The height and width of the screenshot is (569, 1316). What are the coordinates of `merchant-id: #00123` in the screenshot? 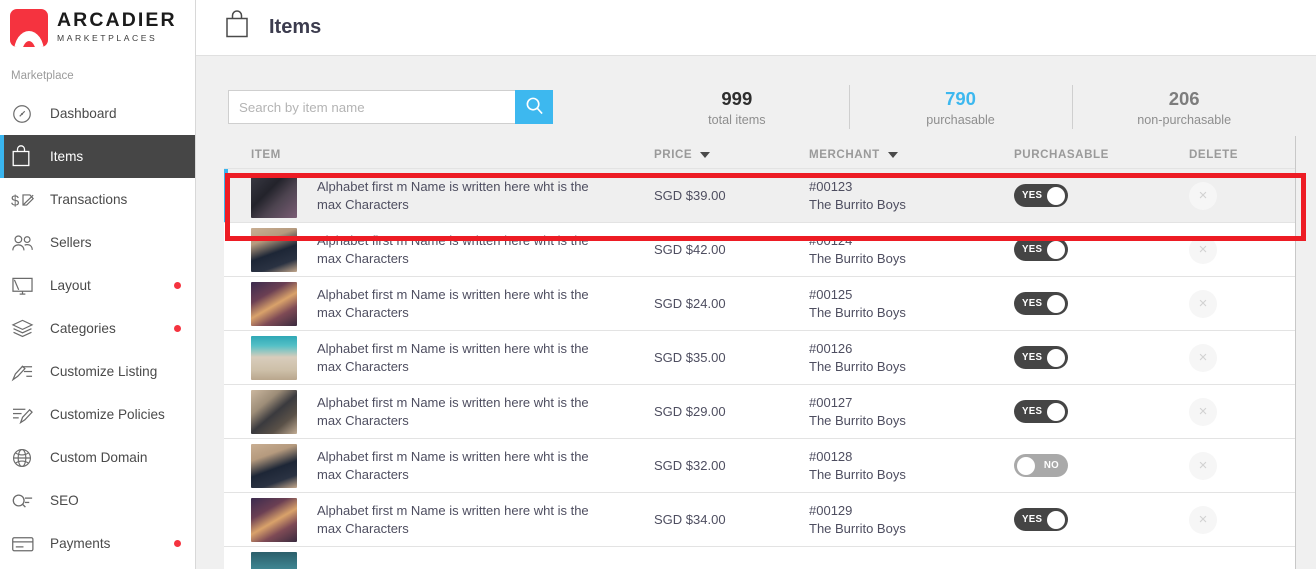 It's located at (831, 186).